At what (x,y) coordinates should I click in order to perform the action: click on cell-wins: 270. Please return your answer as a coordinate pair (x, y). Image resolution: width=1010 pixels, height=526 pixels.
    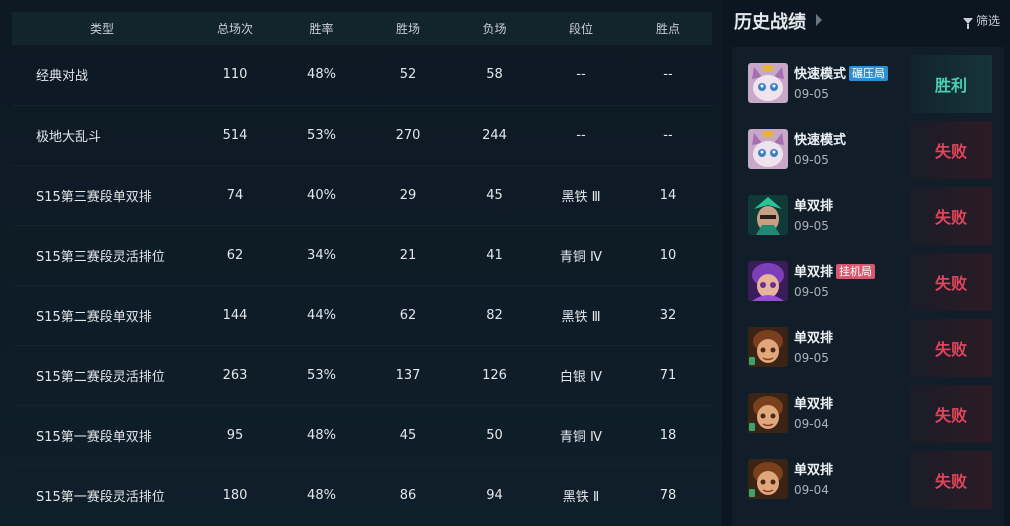
    Looking at the image, I should click on (408, 135).